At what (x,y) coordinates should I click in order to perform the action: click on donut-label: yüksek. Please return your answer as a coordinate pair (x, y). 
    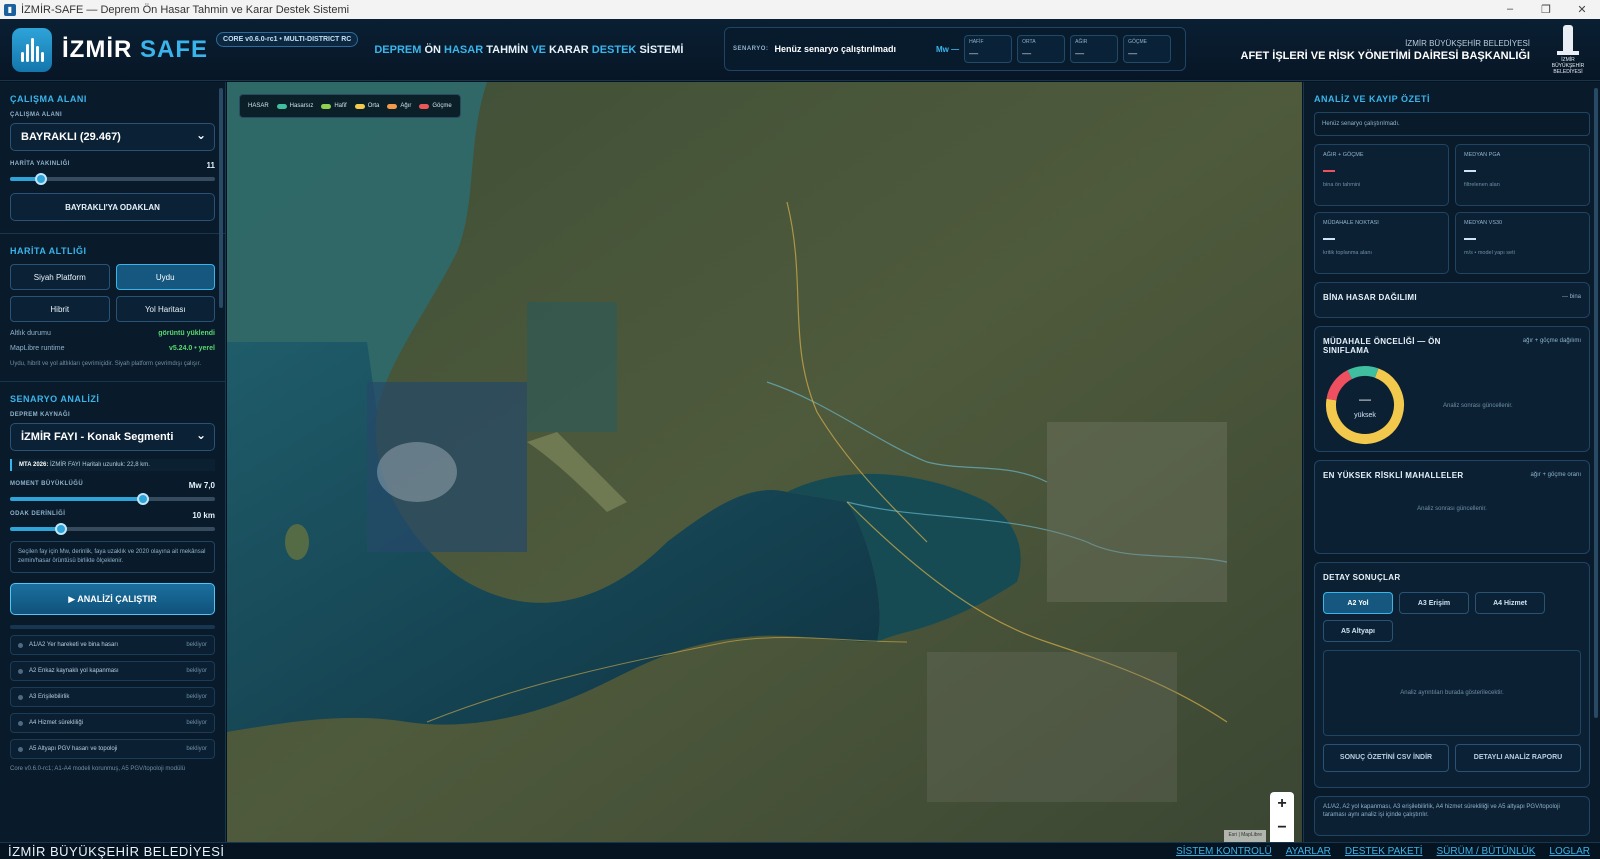
    Looking at the image, I should click on (1365, 415).